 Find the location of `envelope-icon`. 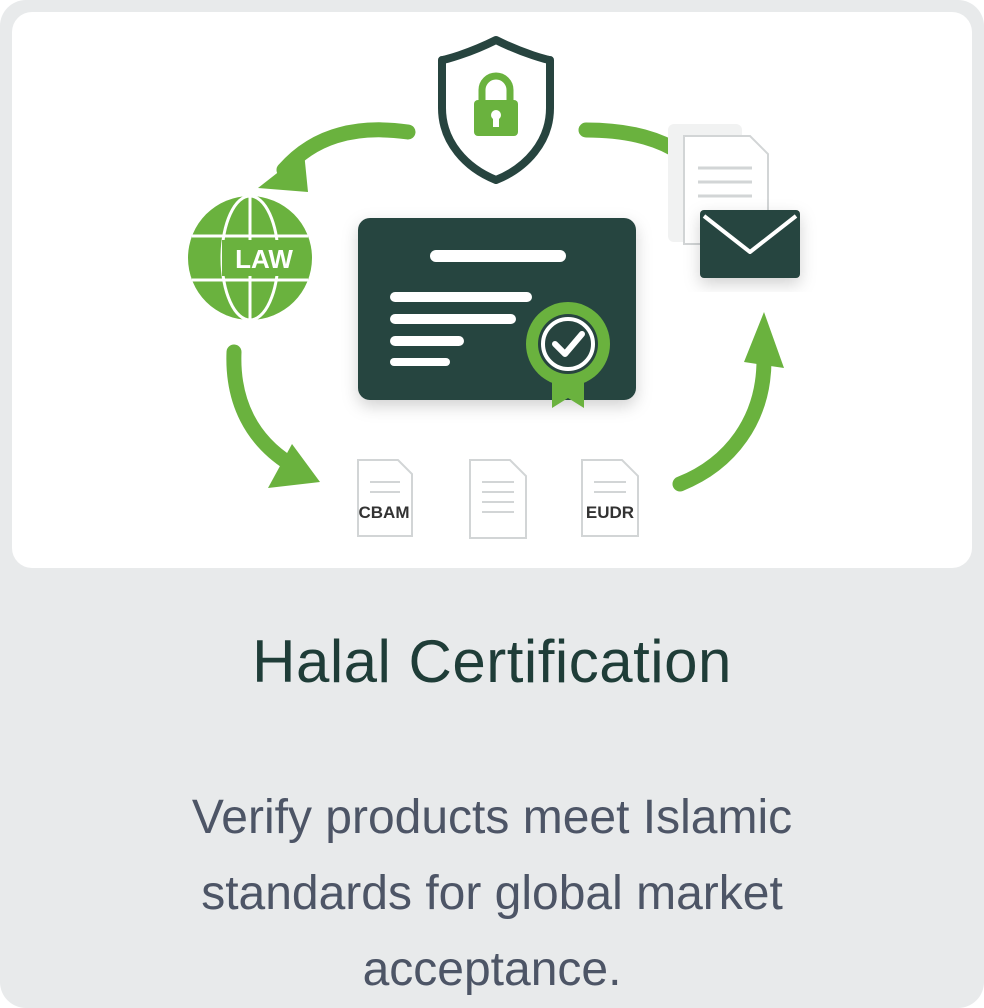

envelope-icon is located at coordinates (750, 244).